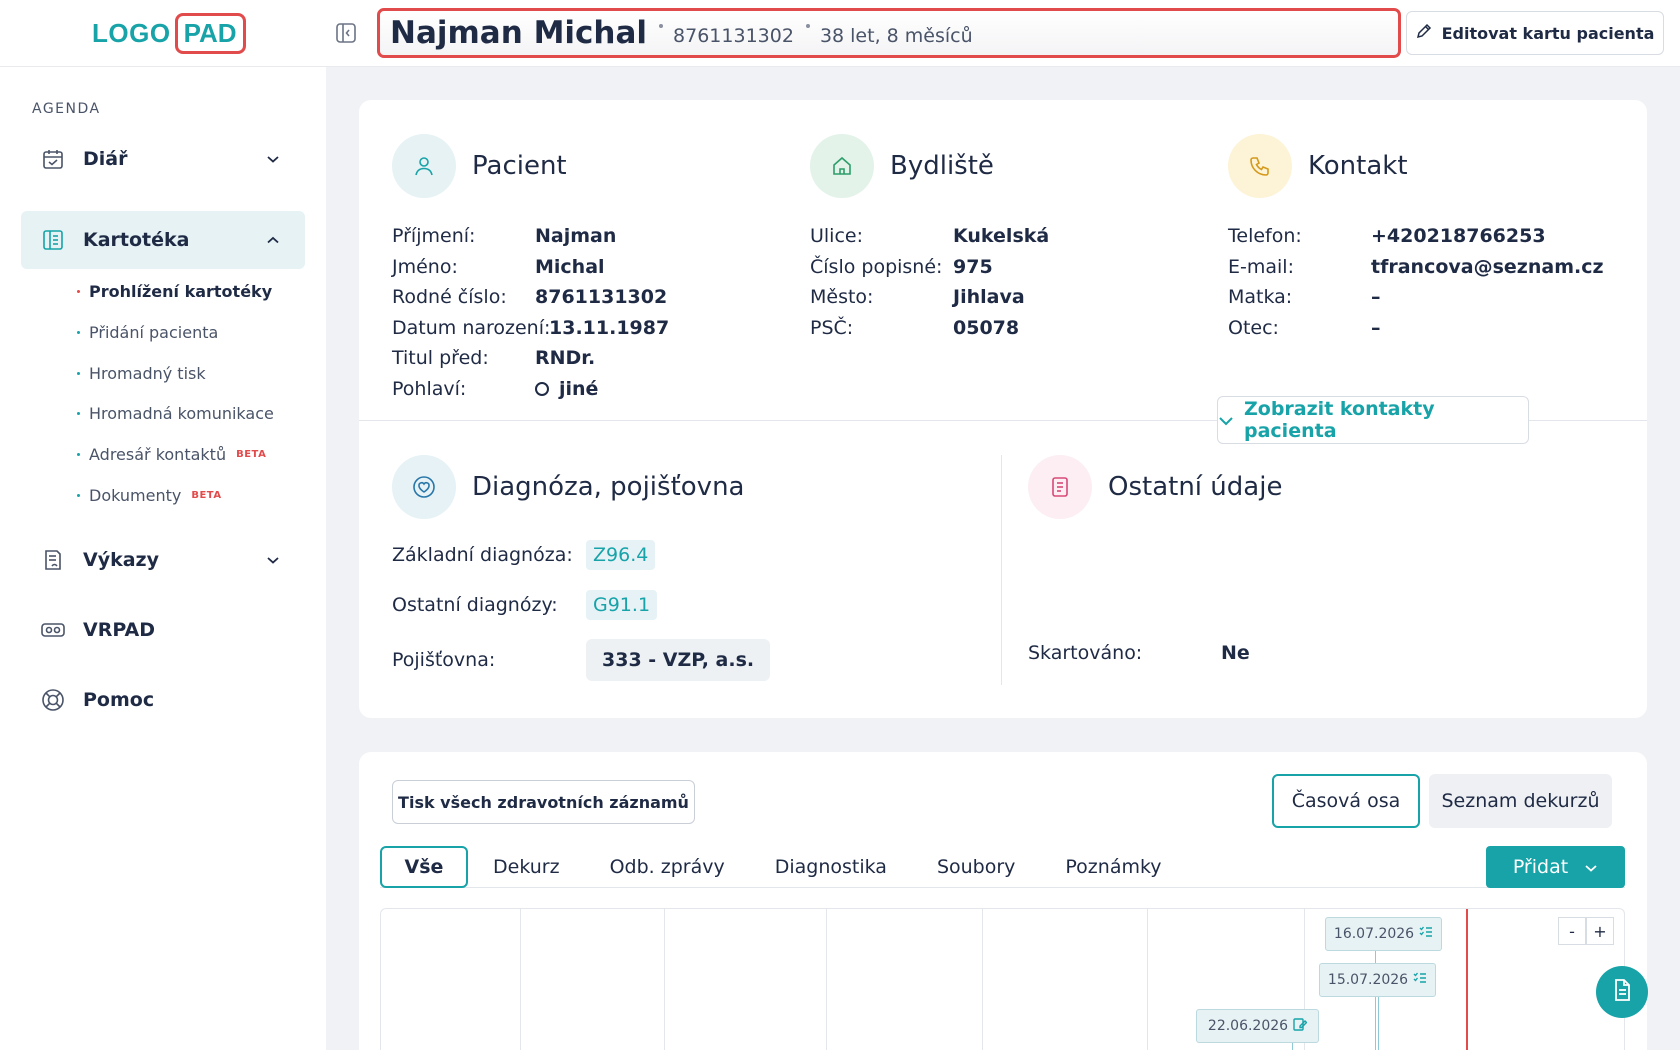  What do you see at coordinates (542, 388) in the screenshot?
I see `gender-circle-icon` at bounding box center [542, 388].